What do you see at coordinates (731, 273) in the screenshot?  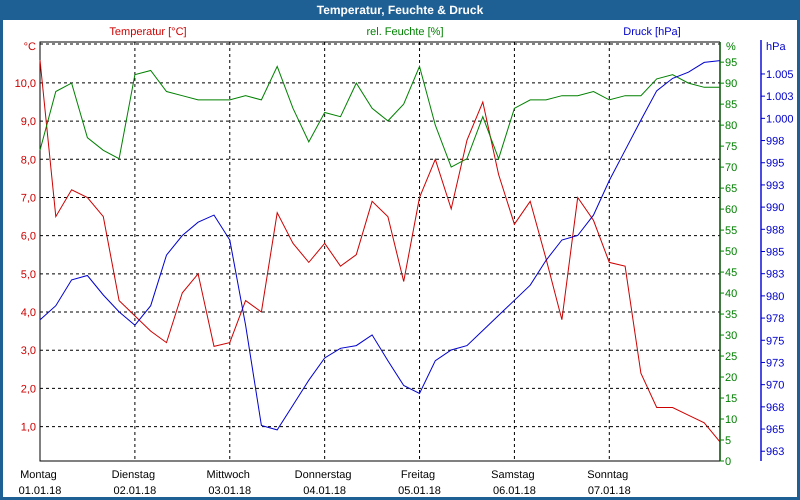 I see `axis-tick-label: 45` at bounding box center [731, 273].